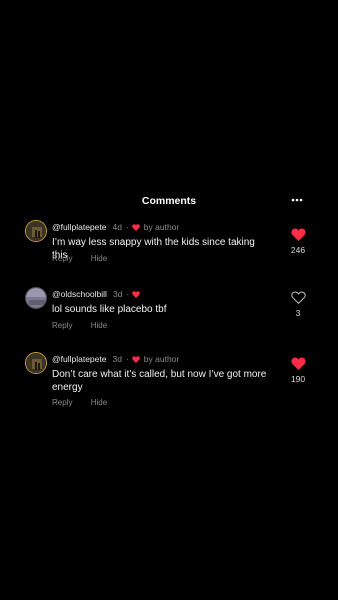 The height and width of the screenshot is (600, 338). I want to click on comment-age: 4d, so click(117, 227).